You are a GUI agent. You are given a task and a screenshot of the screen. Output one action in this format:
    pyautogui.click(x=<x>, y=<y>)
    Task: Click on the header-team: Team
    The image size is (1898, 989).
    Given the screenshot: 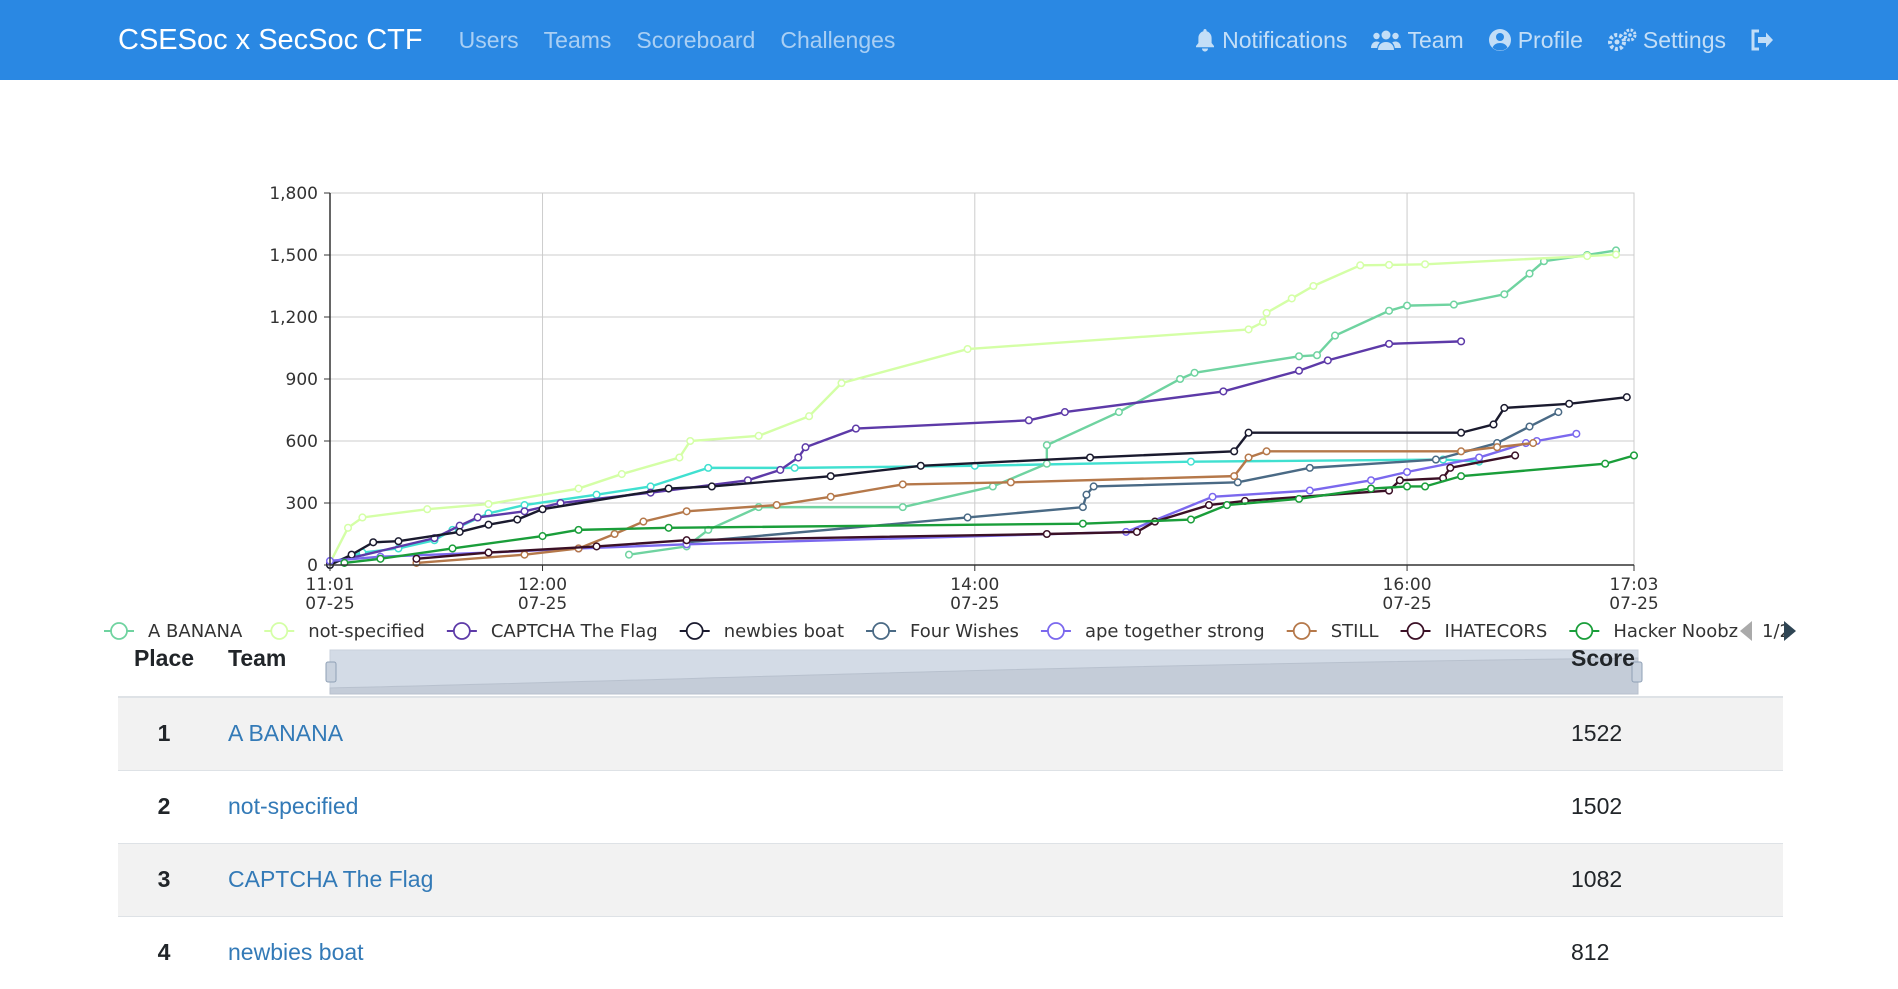 What is the action you would take?
    pyautogui.click(x=881, y=659)
    